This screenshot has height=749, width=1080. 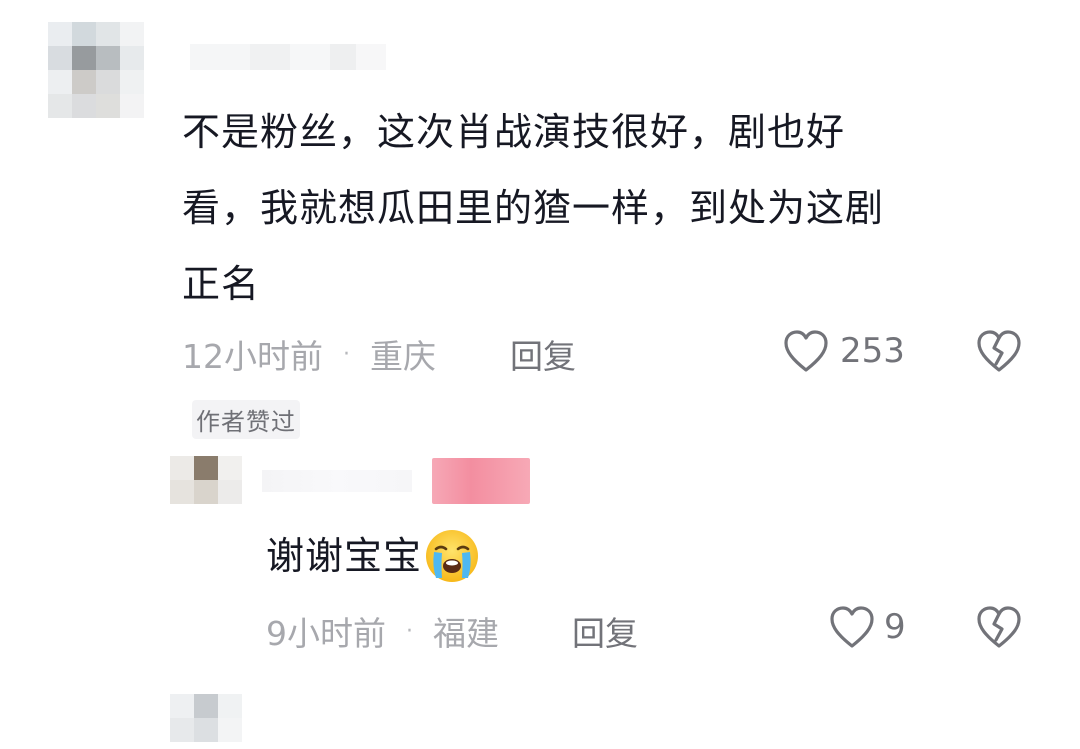 What do you see at coordinates (466, 633) in the screenshot?
I see `reply-location: 福建` at bounding box center [466, 633].